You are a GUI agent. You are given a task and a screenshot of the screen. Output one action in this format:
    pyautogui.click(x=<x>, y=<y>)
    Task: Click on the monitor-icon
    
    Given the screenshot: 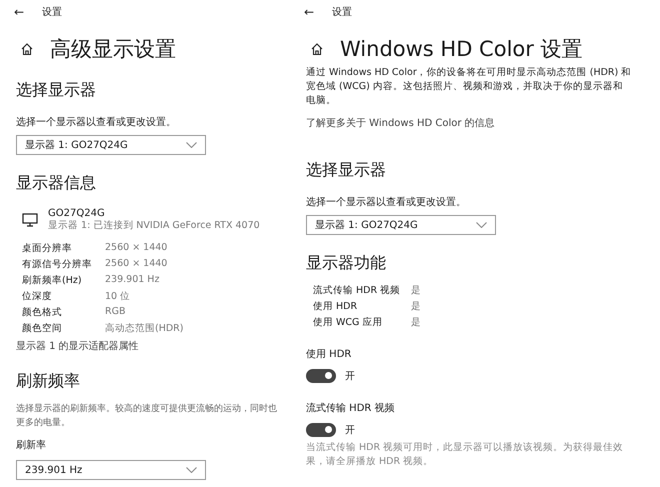 What is the action you would take?
    pyautogui.click(x=30, y=220)
    